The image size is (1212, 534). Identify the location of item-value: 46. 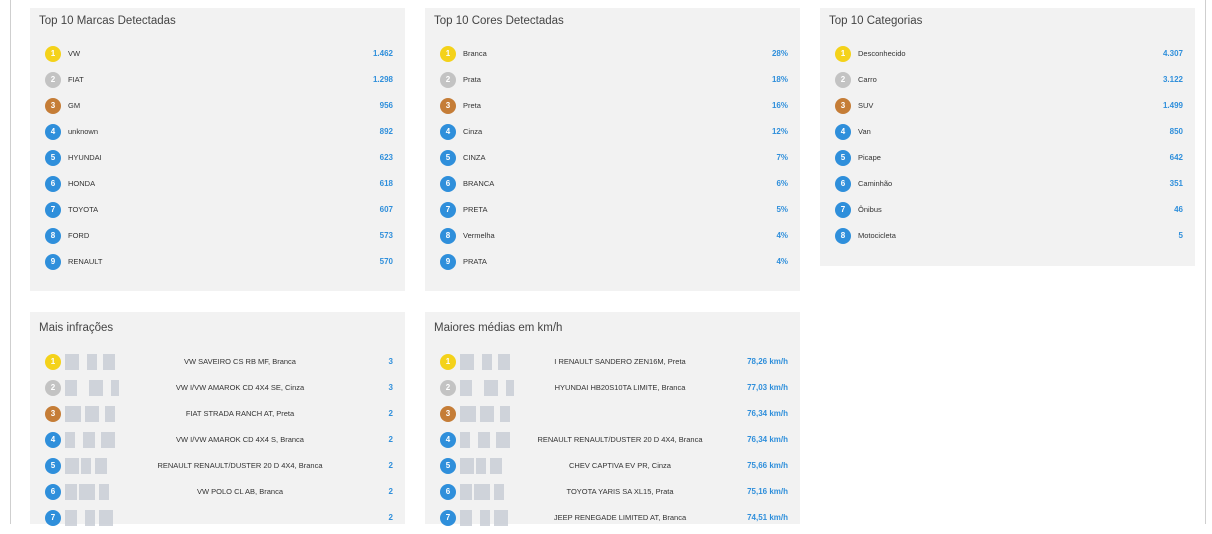
(1178, 209).